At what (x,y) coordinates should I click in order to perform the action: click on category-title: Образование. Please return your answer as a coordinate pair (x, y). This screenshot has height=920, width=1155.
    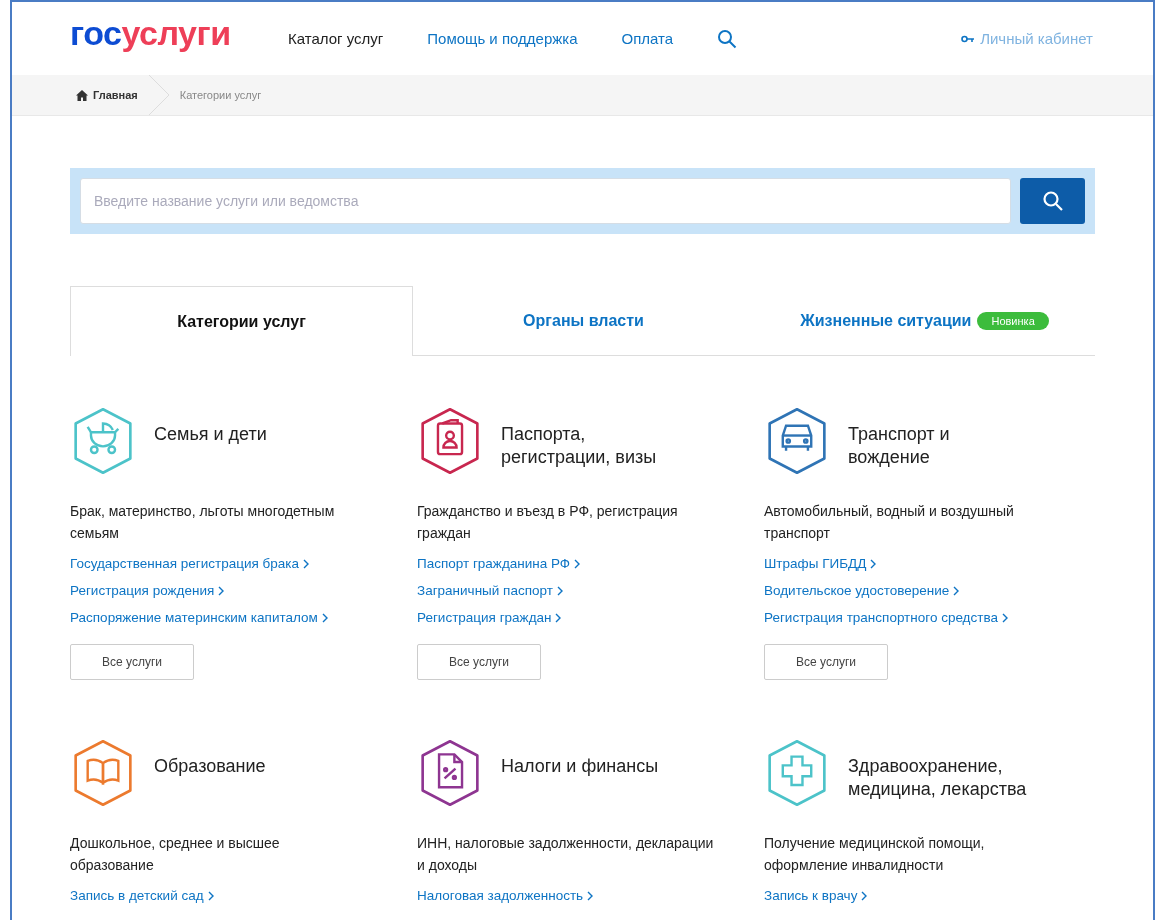
    Looking at the image, I should click on (210, 766).